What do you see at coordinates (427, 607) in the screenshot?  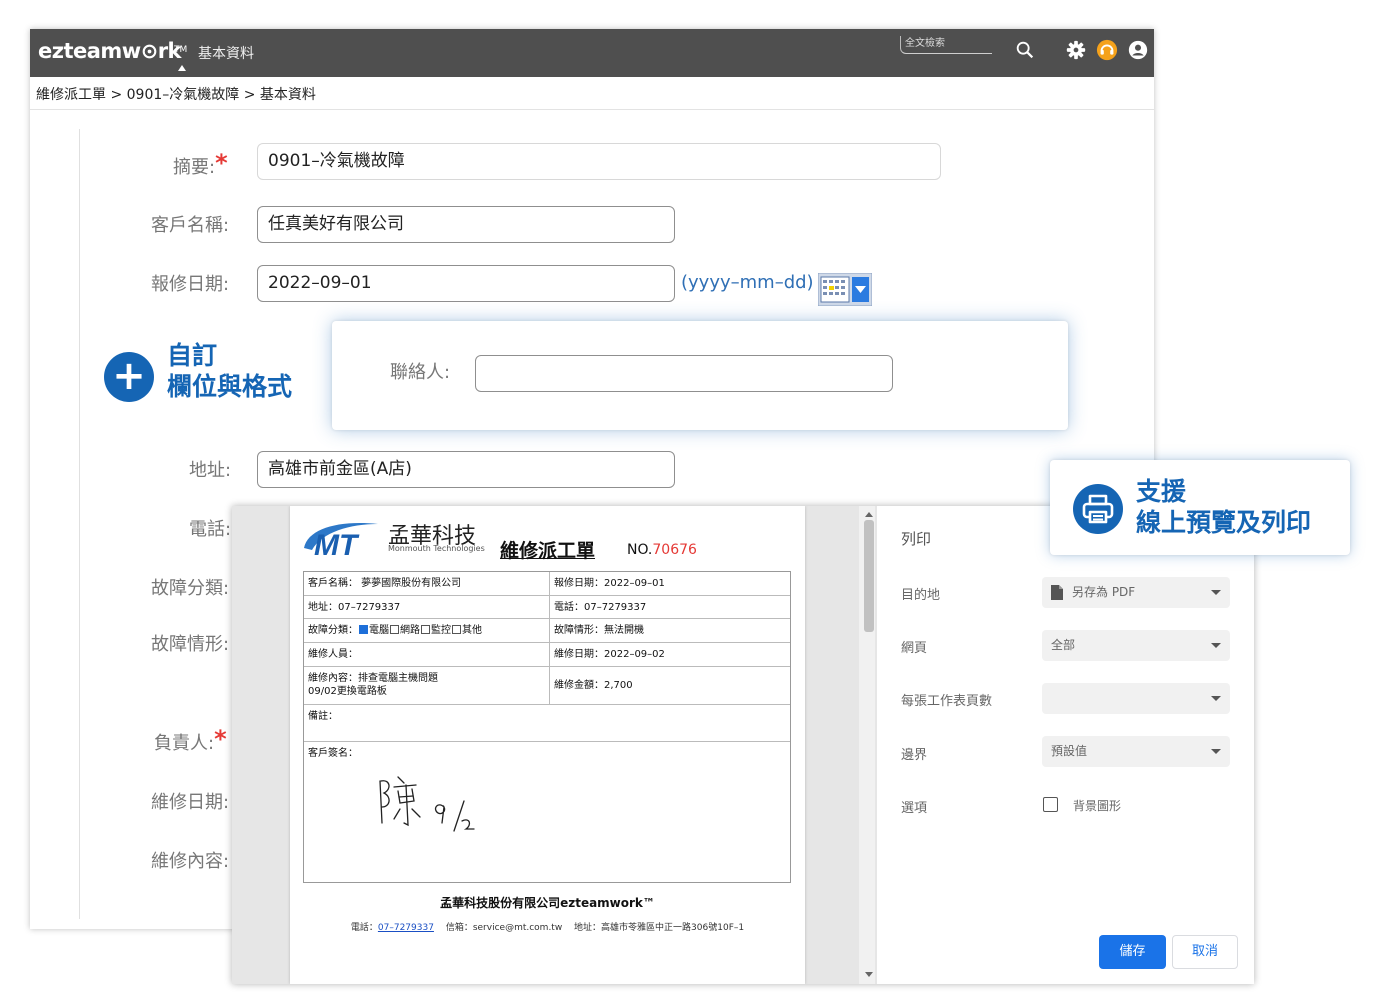 I see `doc-address: 地址：07–7279337` at bounding box center [427, 607].